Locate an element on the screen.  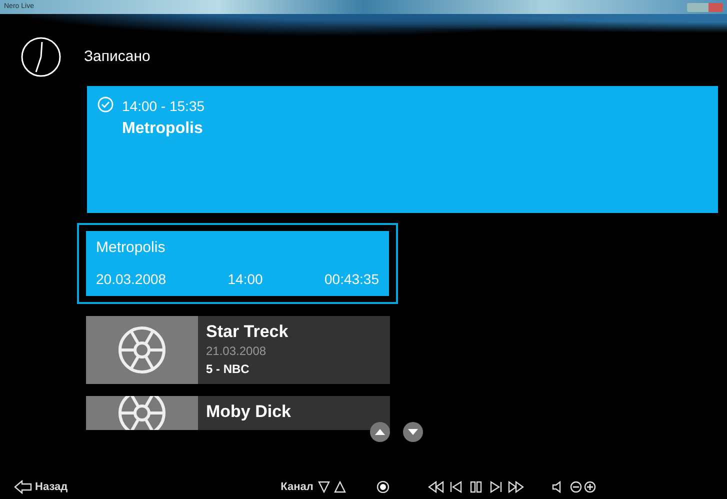
volume-up-icon is located at coordinates (590, 487).